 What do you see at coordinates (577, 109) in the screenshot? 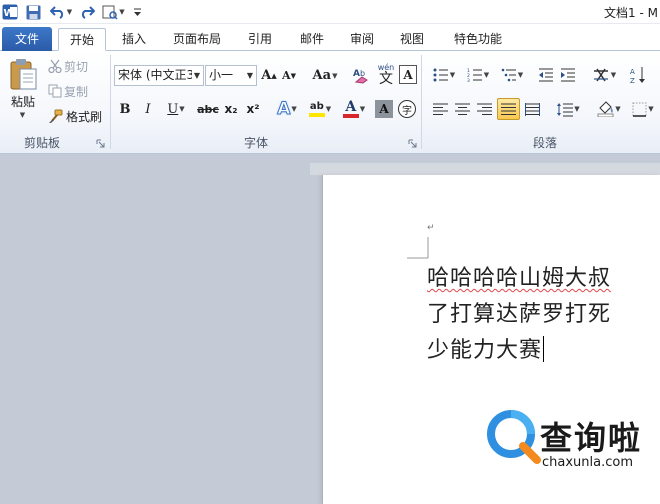
I see `line-spacing-dropdown-icon: ▼` at bounding box center [577, 109].